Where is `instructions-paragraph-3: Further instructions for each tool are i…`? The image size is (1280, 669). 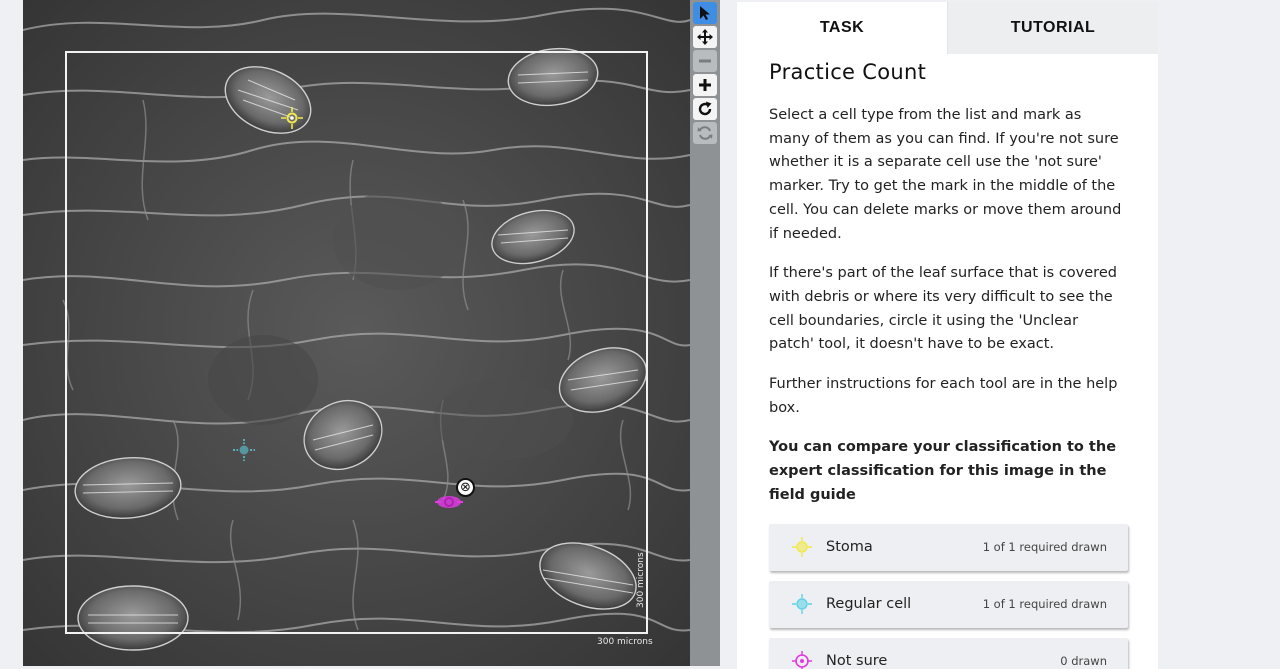
instructions-paragraph-3: Further instructions for each tool are i… is located at coordinates (943, 396).